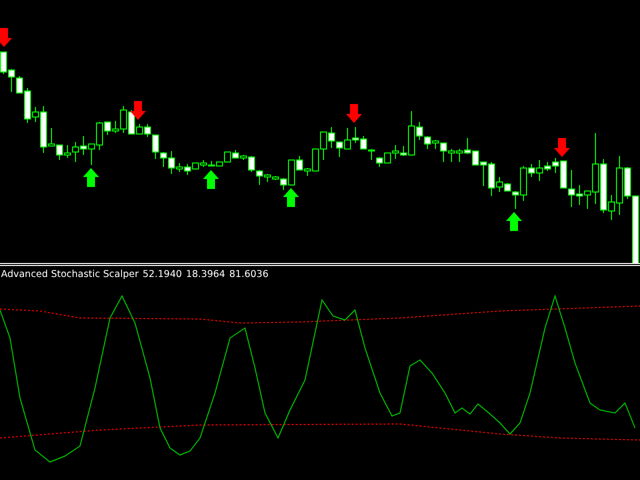 This screenshot has height=480, width=640. What do you see at coordinates (249, 274) in the screenshot?
I see `indicator-value: 81.6036` at bounding box center [249, 274].